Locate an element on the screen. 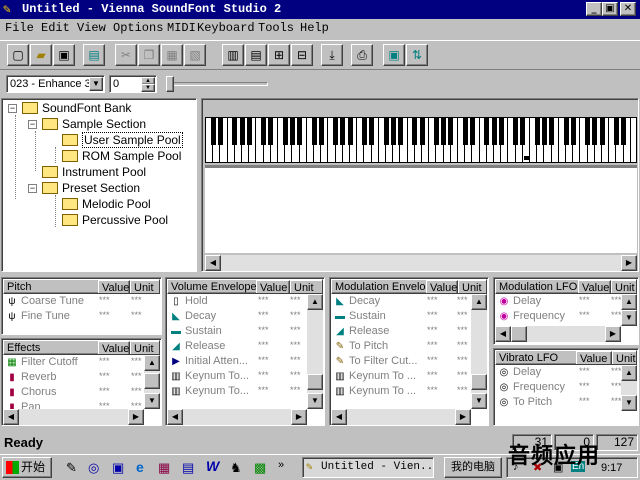  browser-icon: e is located at coordinates (140, 467).